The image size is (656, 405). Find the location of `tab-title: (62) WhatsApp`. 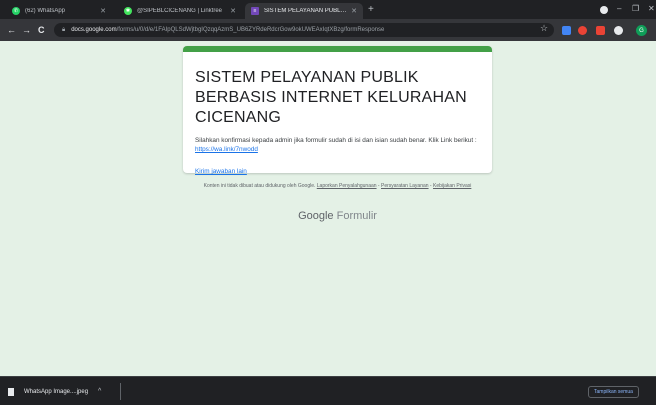

tab-title: (62) WhatsApp is located at coordinates (45, 11).